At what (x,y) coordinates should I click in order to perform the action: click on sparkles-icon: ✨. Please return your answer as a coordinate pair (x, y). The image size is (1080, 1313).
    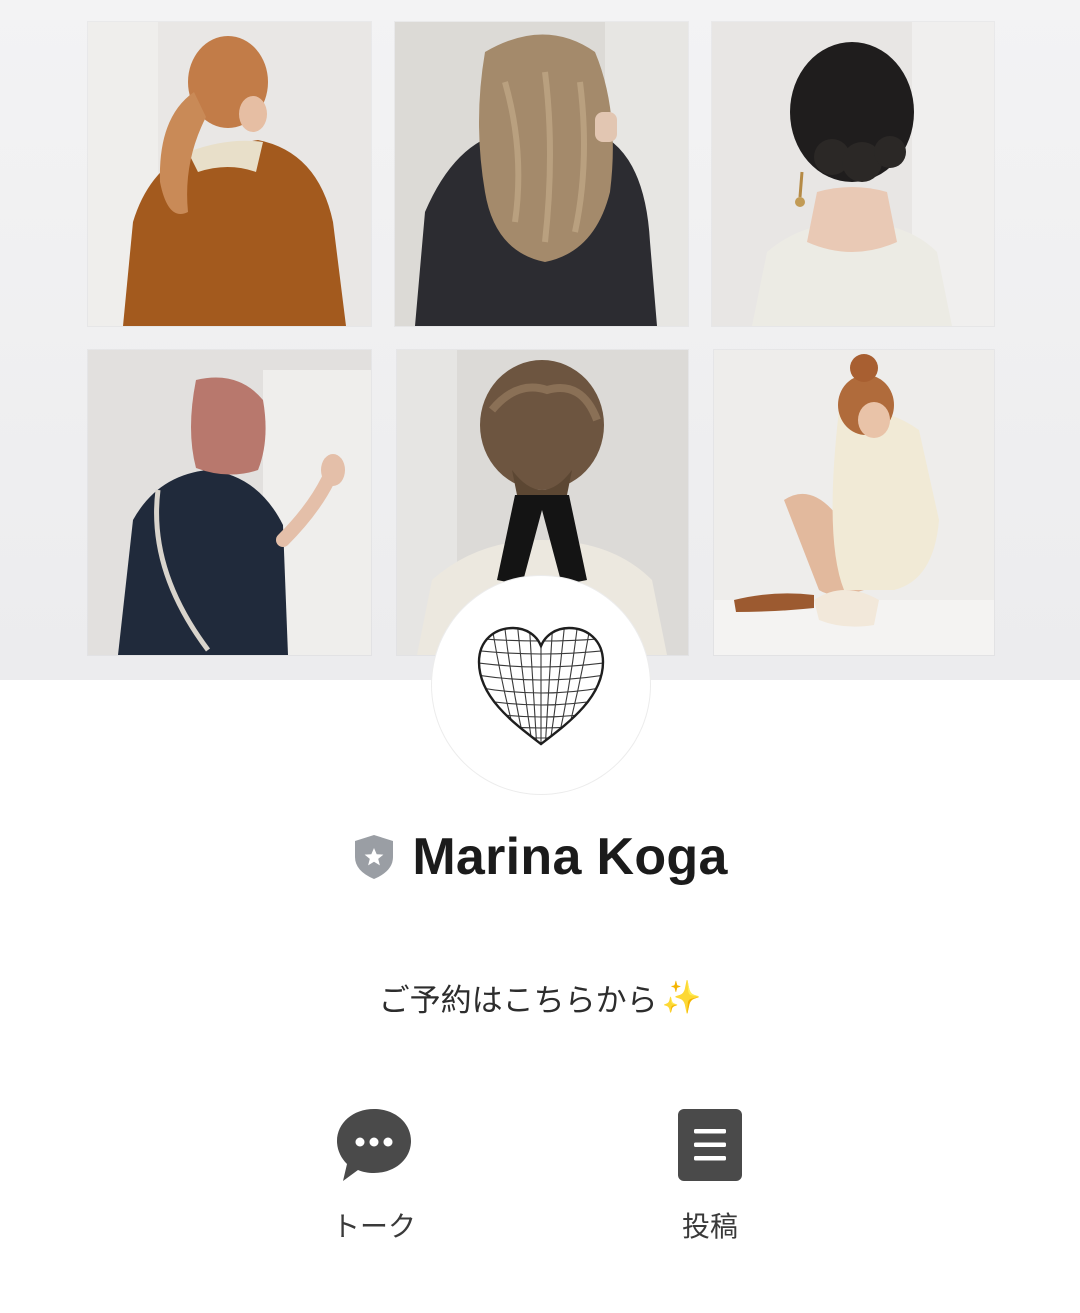
    Looking at the image, I should click on (681, 997).